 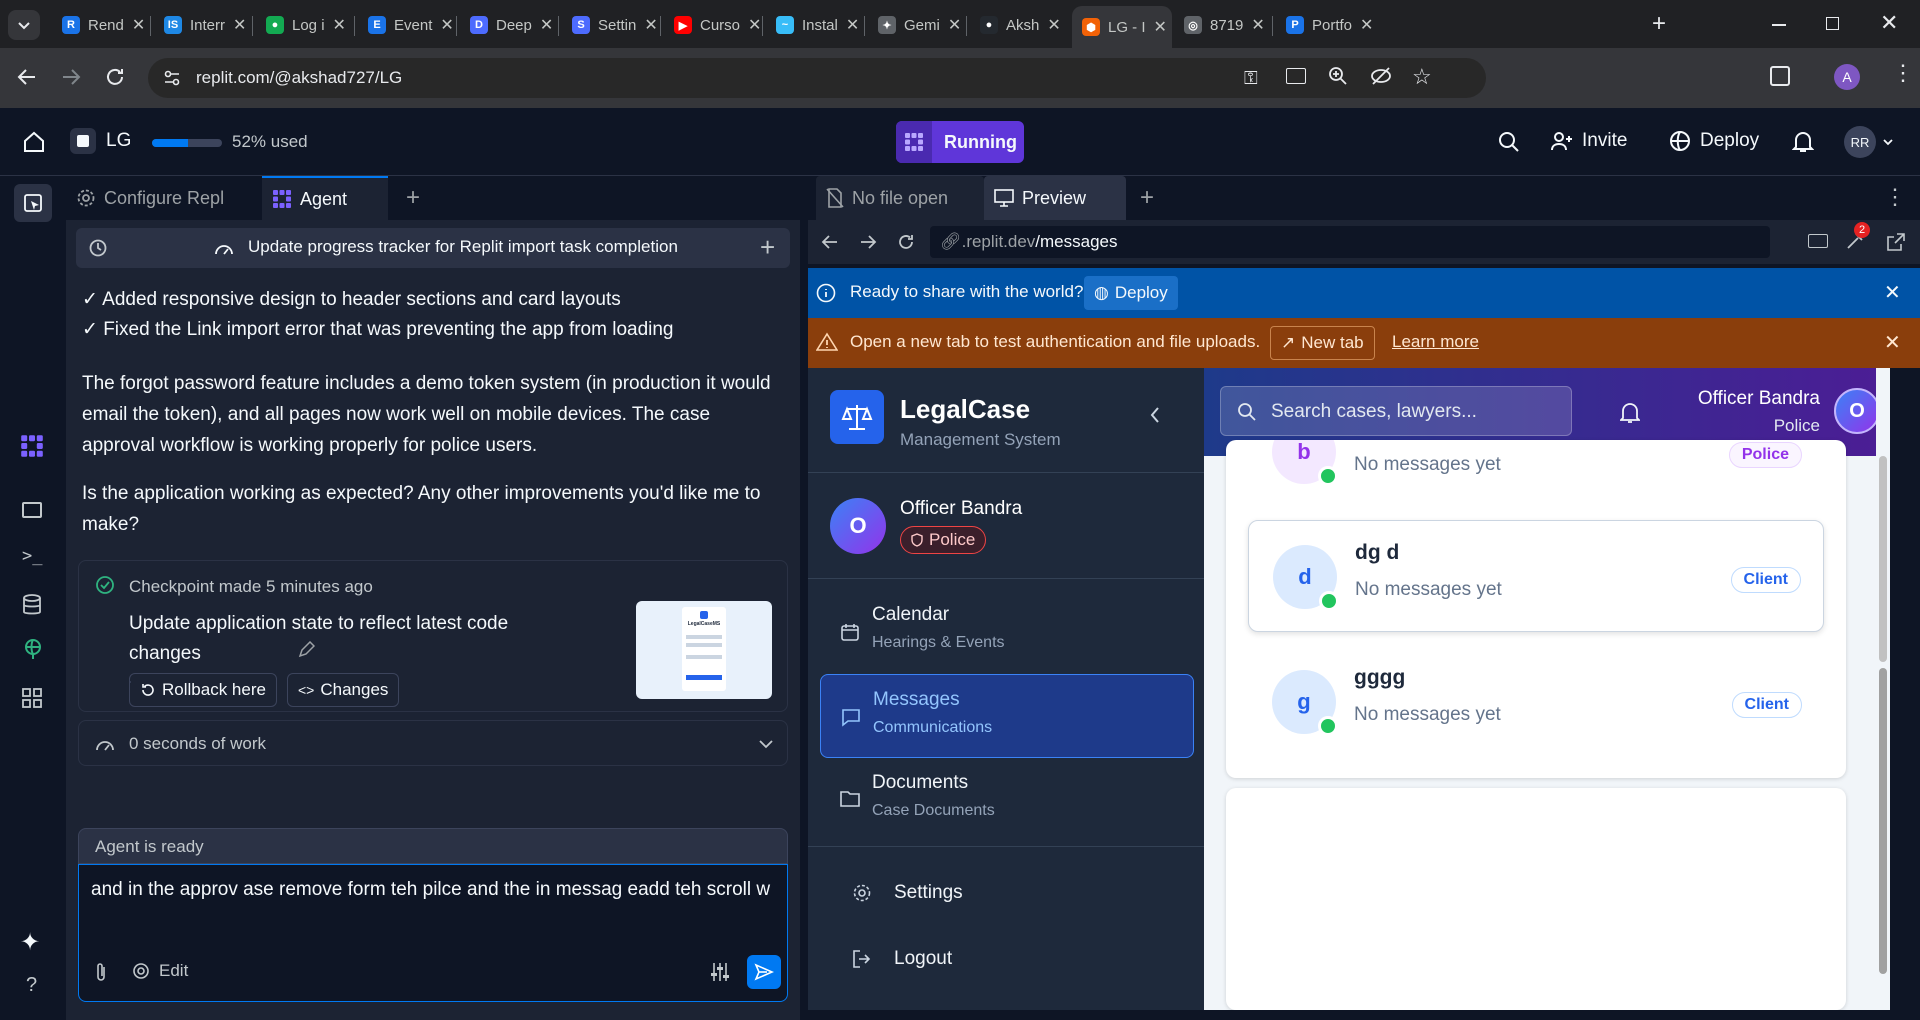 I want to click on help-icon: ?, so click(x=31, y=985).